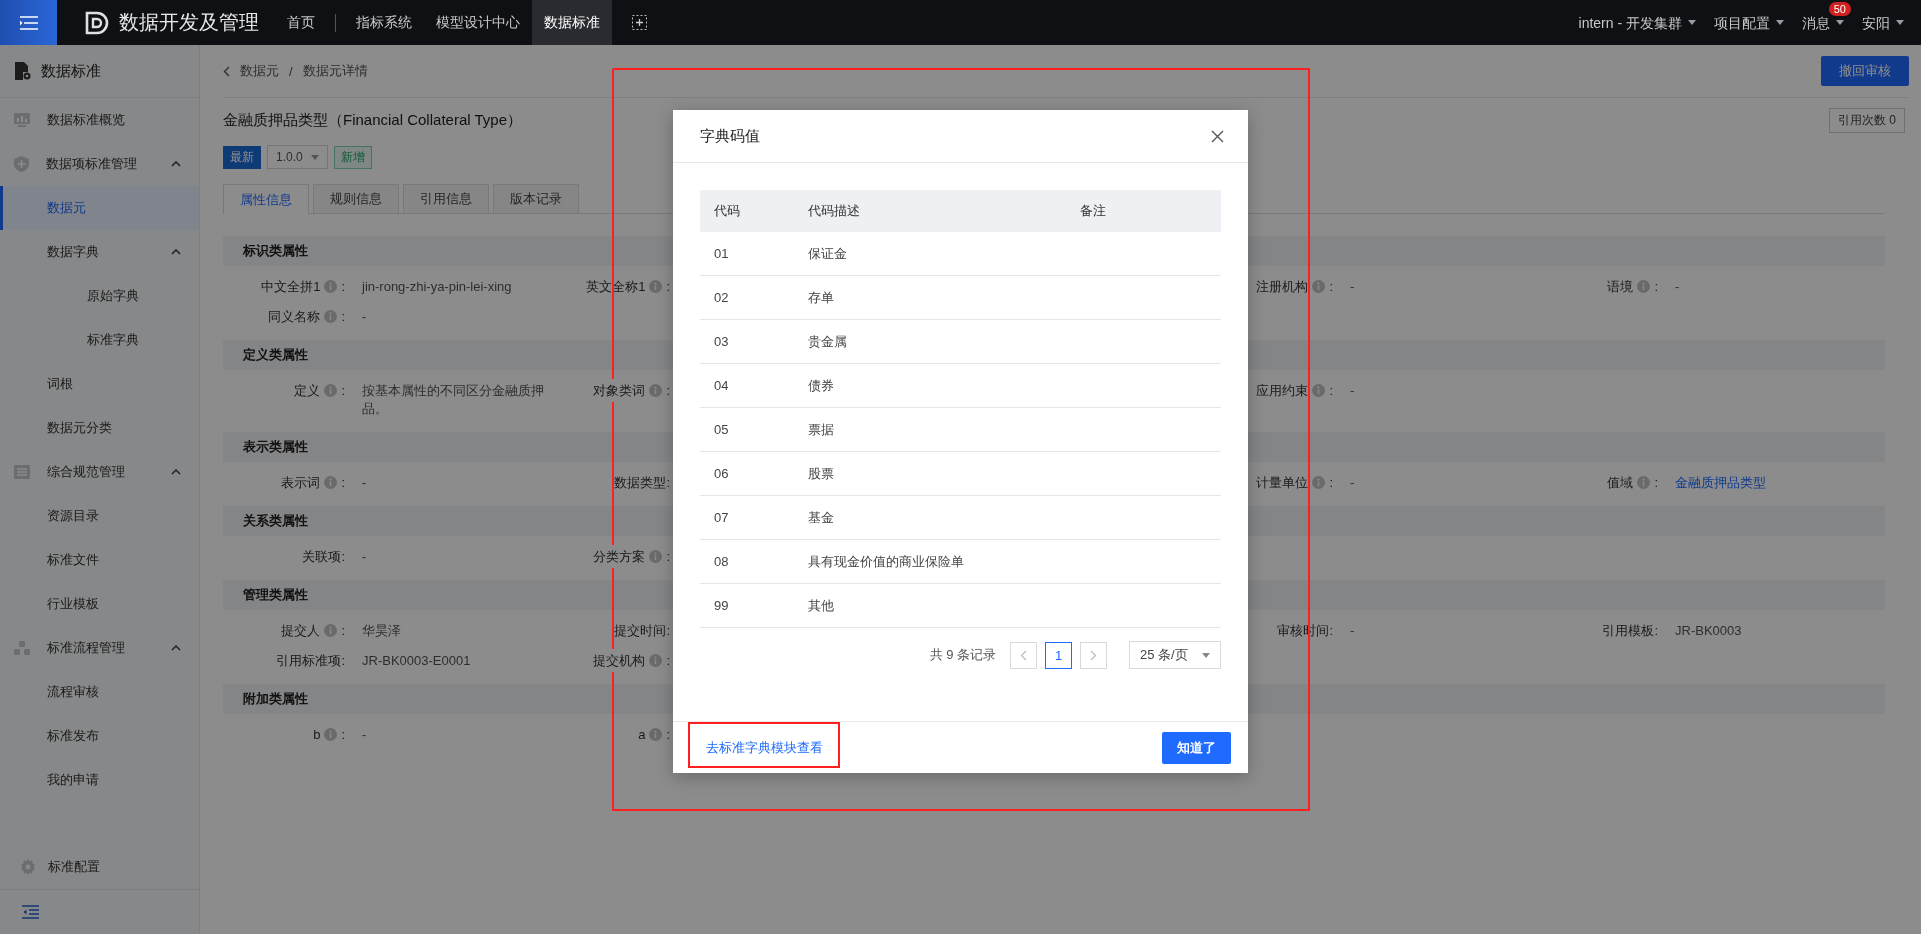 The height and width of the screenshot is (934, 1921). Describe the element at coordinates (453, 399) in the screenshot. I see `field-value: 按基本属性的不同区分金融质押品。` at that location.